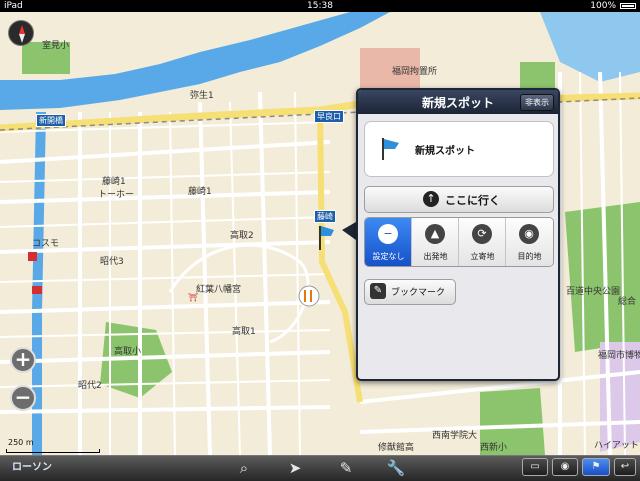 The width and height of the screenshot is (640, 481). I want to click on battery-icon, so click(628, 6).